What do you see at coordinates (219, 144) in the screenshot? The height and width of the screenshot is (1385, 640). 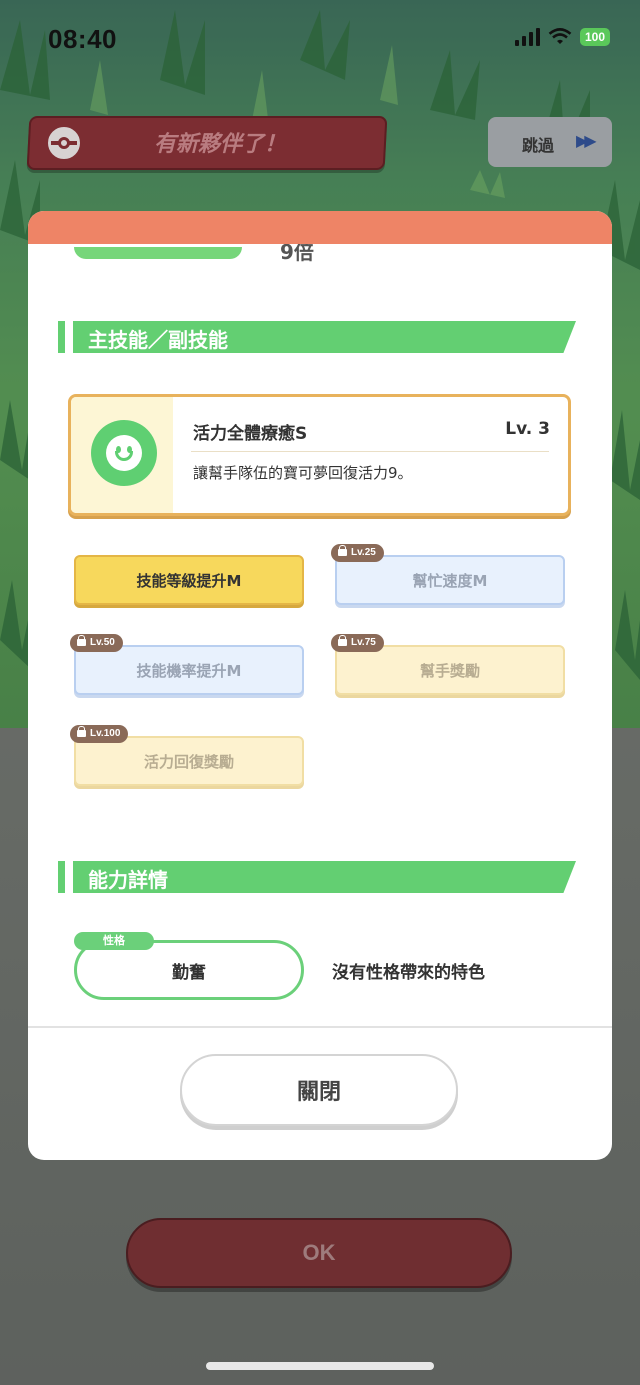 I see `banner-title: 有新夥伴了！` at bounding box center [219, 144].